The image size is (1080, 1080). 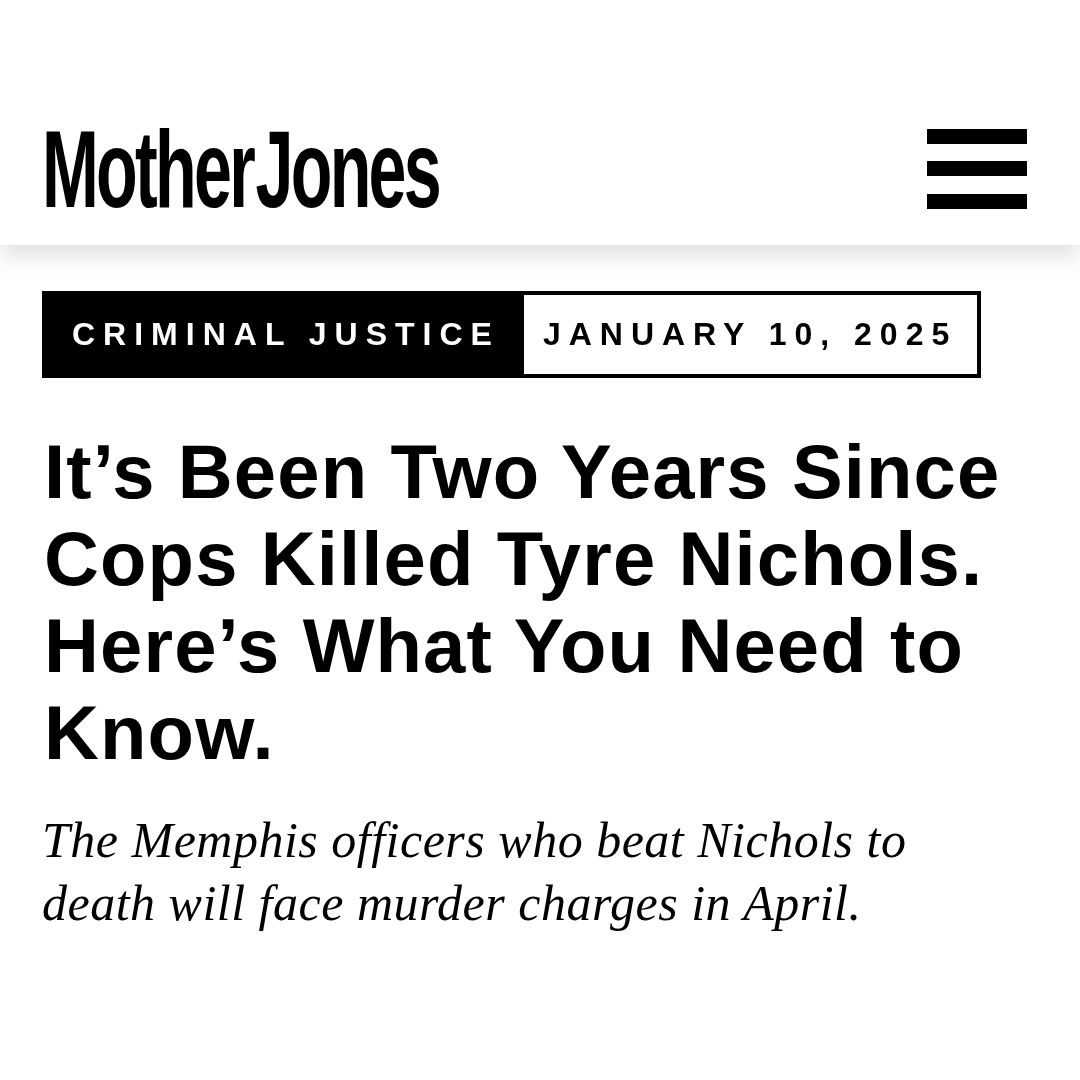 What do you see at coordinates (281, 334) in the screenshot?
I see `section-label: CRIMINAL JUSTICE` at bounding box center [281, 334].